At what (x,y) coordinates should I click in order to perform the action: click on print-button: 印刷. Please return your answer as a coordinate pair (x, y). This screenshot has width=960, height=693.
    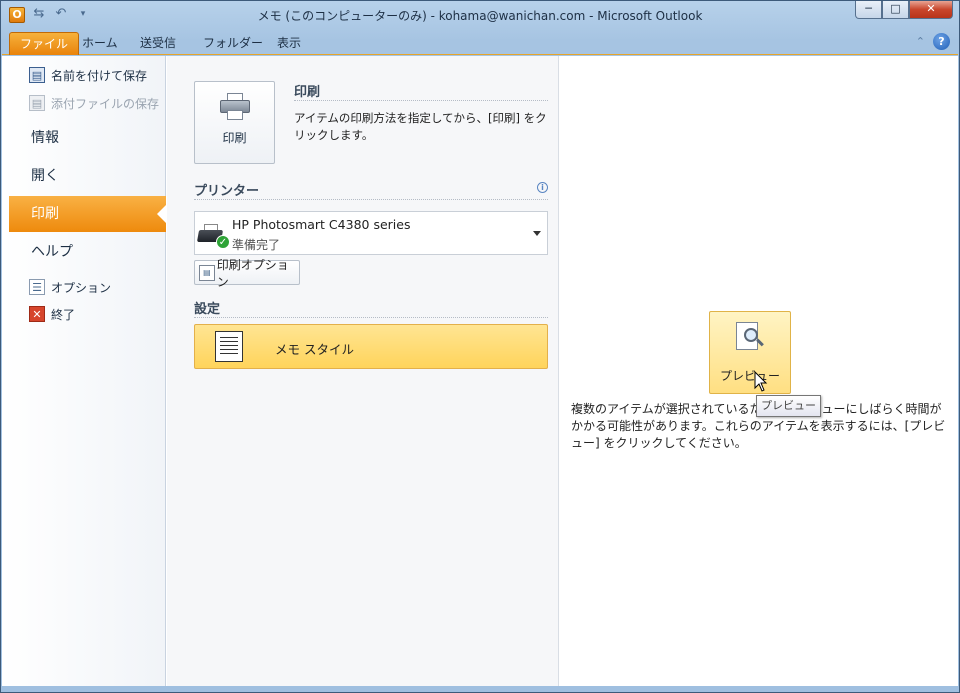
    Looking at the image, I should click on (234, 122).